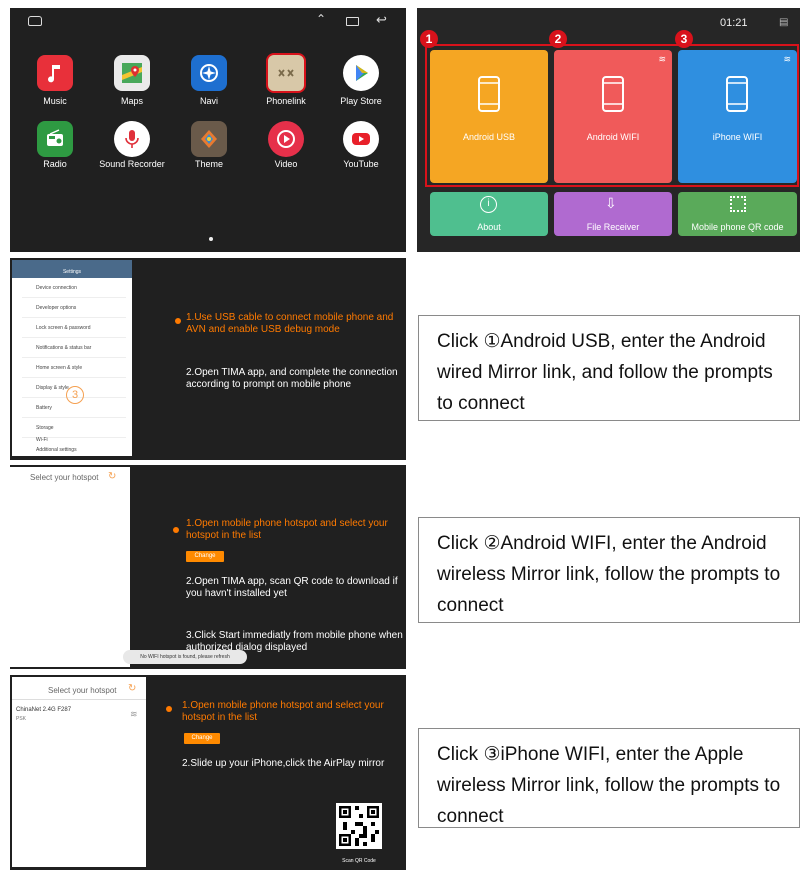  Describe the element at coordinates (134, 714) in the screenshot. I see `wifi-signal-icon: ≋` at that location.